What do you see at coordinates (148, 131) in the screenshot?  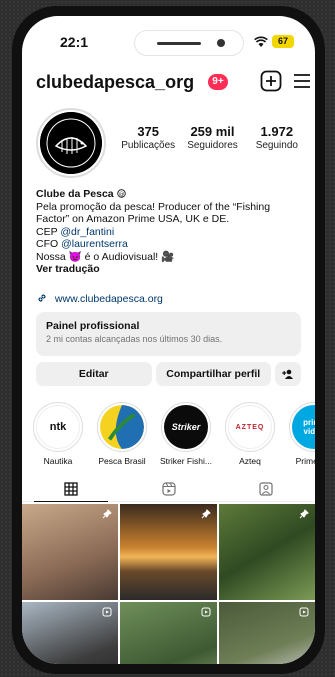 I see `stat-value: 375` at bounding box center [148, 131].